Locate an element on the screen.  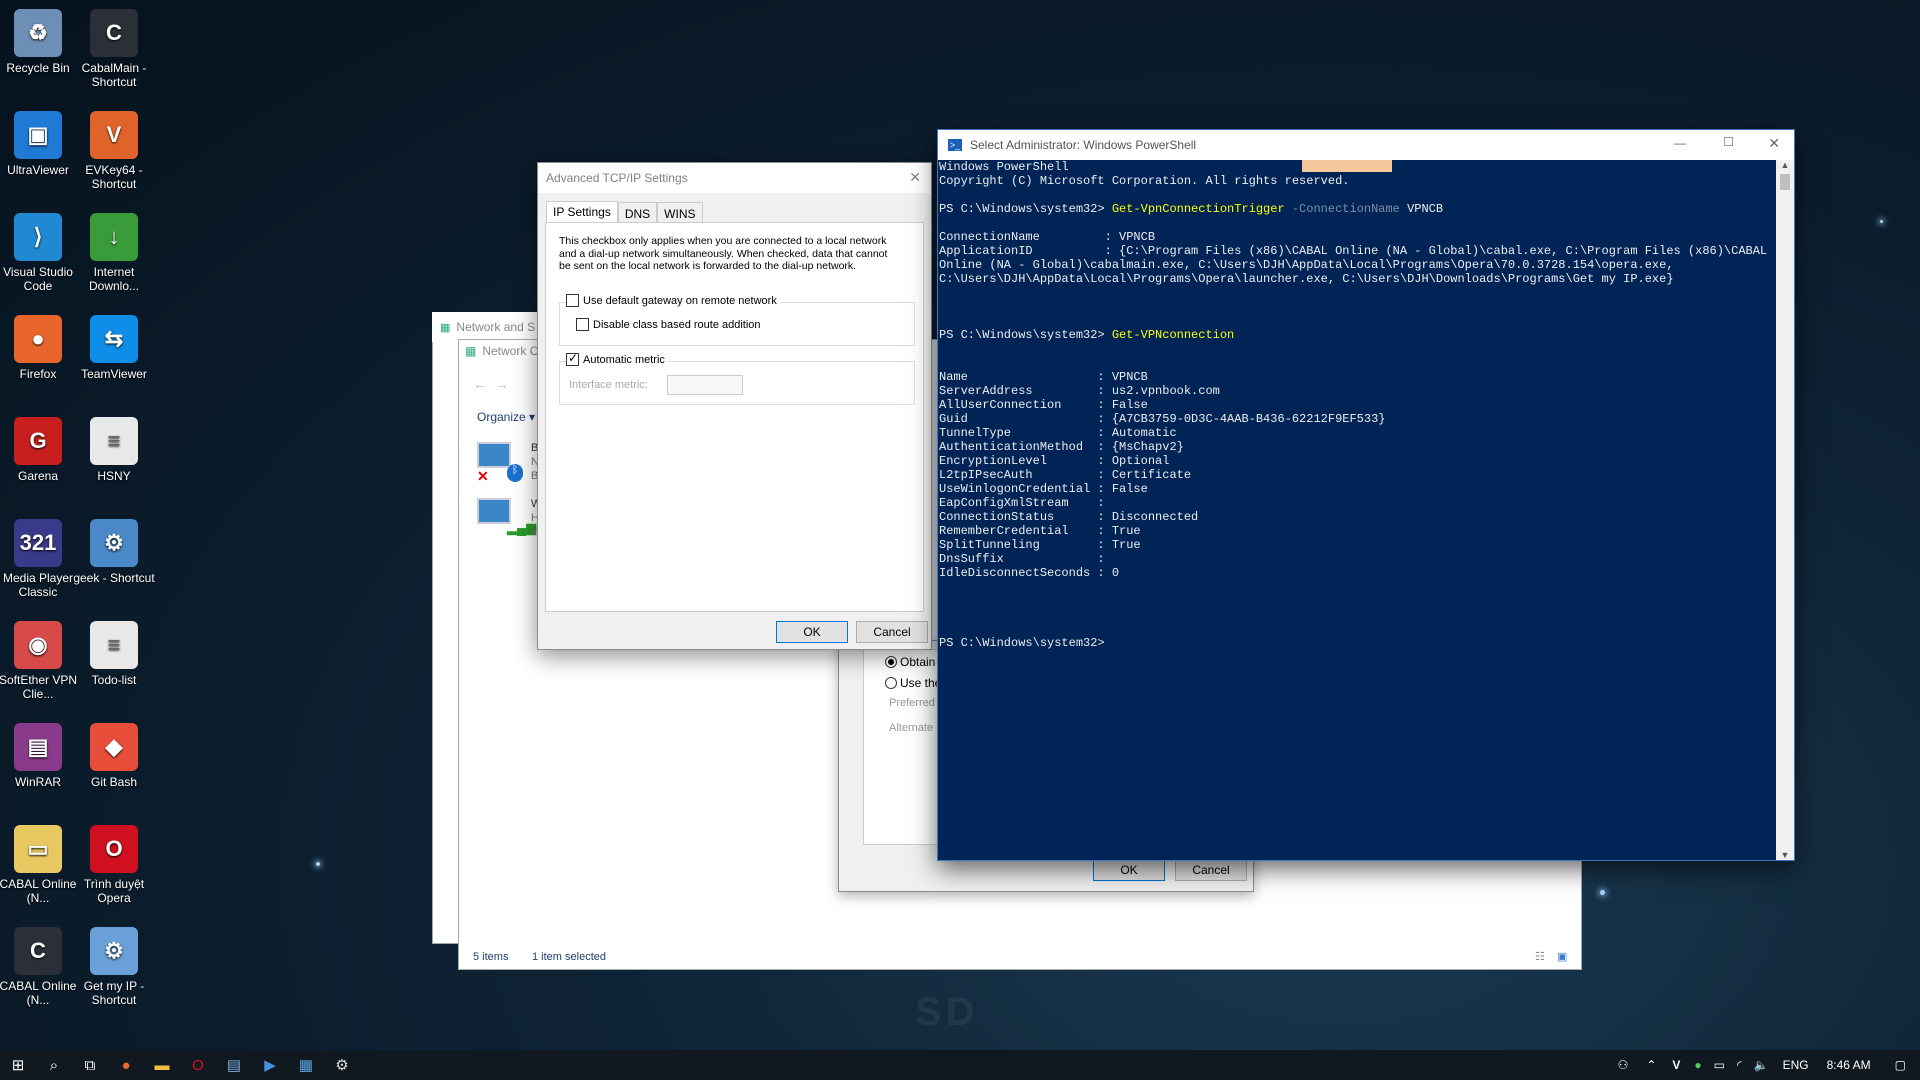
cabal-icon: C is located at coordinates (38, 951).